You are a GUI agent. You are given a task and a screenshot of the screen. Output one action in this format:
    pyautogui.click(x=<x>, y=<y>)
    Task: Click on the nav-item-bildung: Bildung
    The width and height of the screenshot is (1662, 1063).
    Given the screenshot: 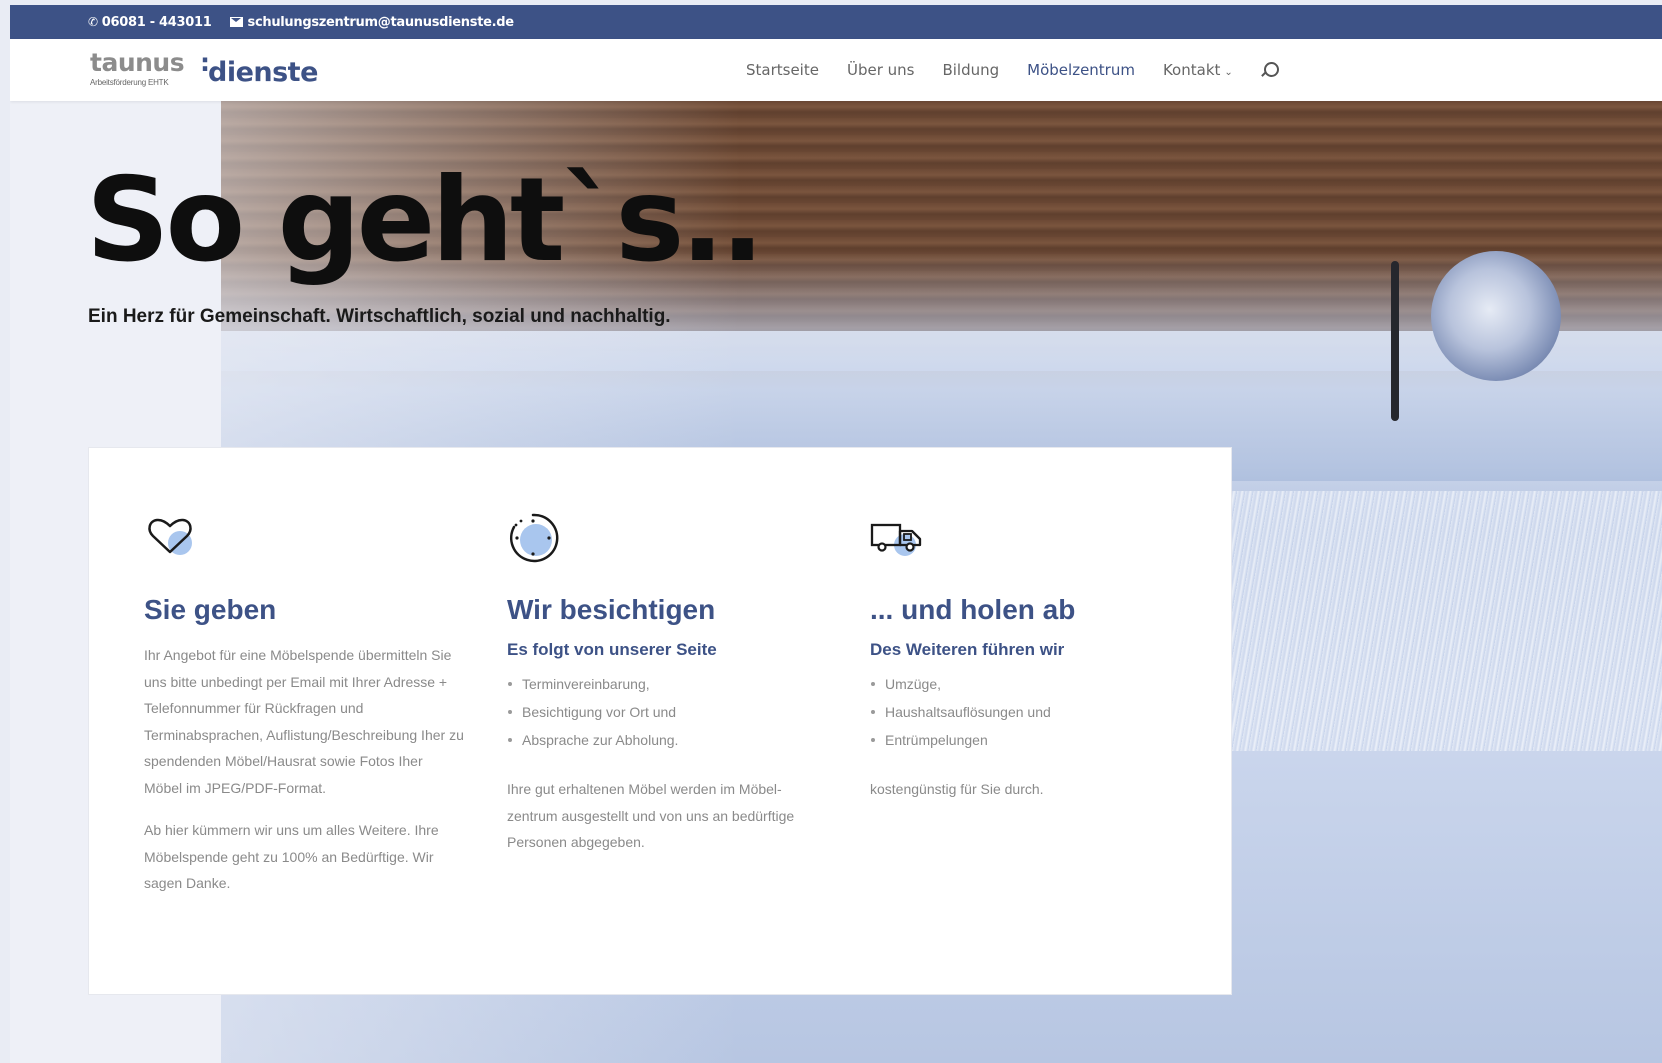 What is the action you would take?
    pyautogui.click(x=970, y=70)
    